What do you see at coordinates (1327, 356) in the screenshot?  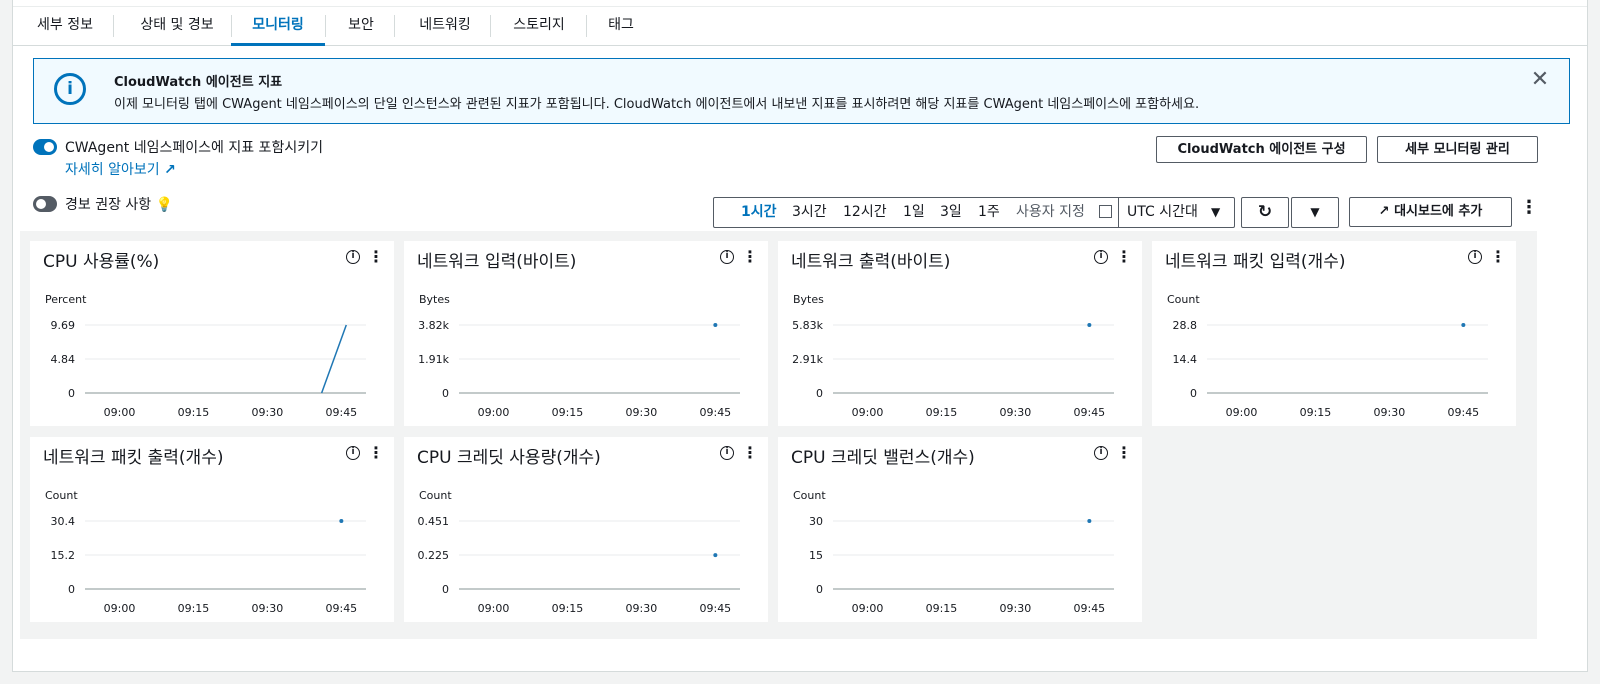 I see `chart-plot: Count 28.8 14.4 0 09:00 09:15 09:30 09:45` at bounding box center [1327, 356].